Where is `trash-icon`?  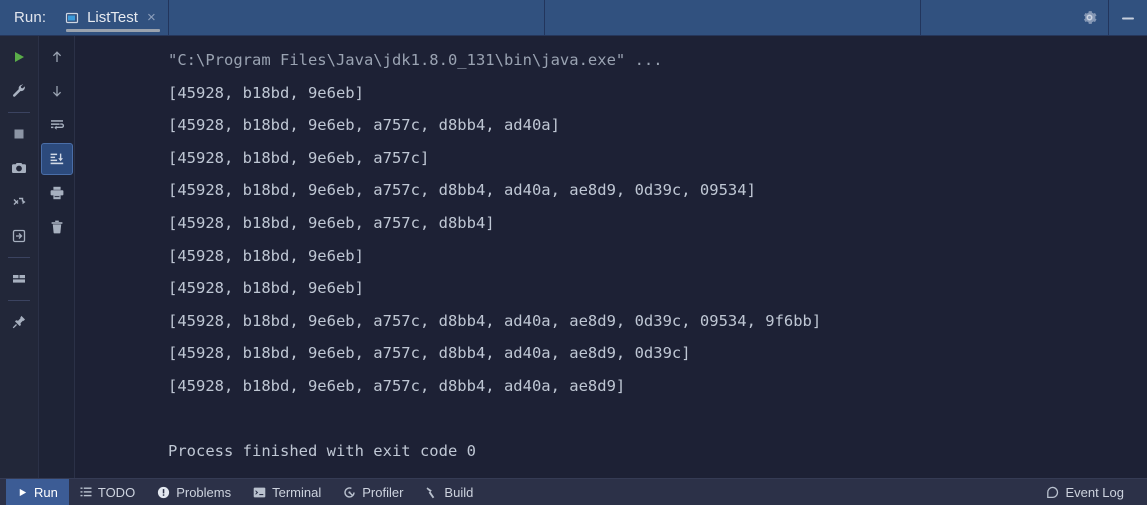 trash-icon is located at coordinates (57, 227).